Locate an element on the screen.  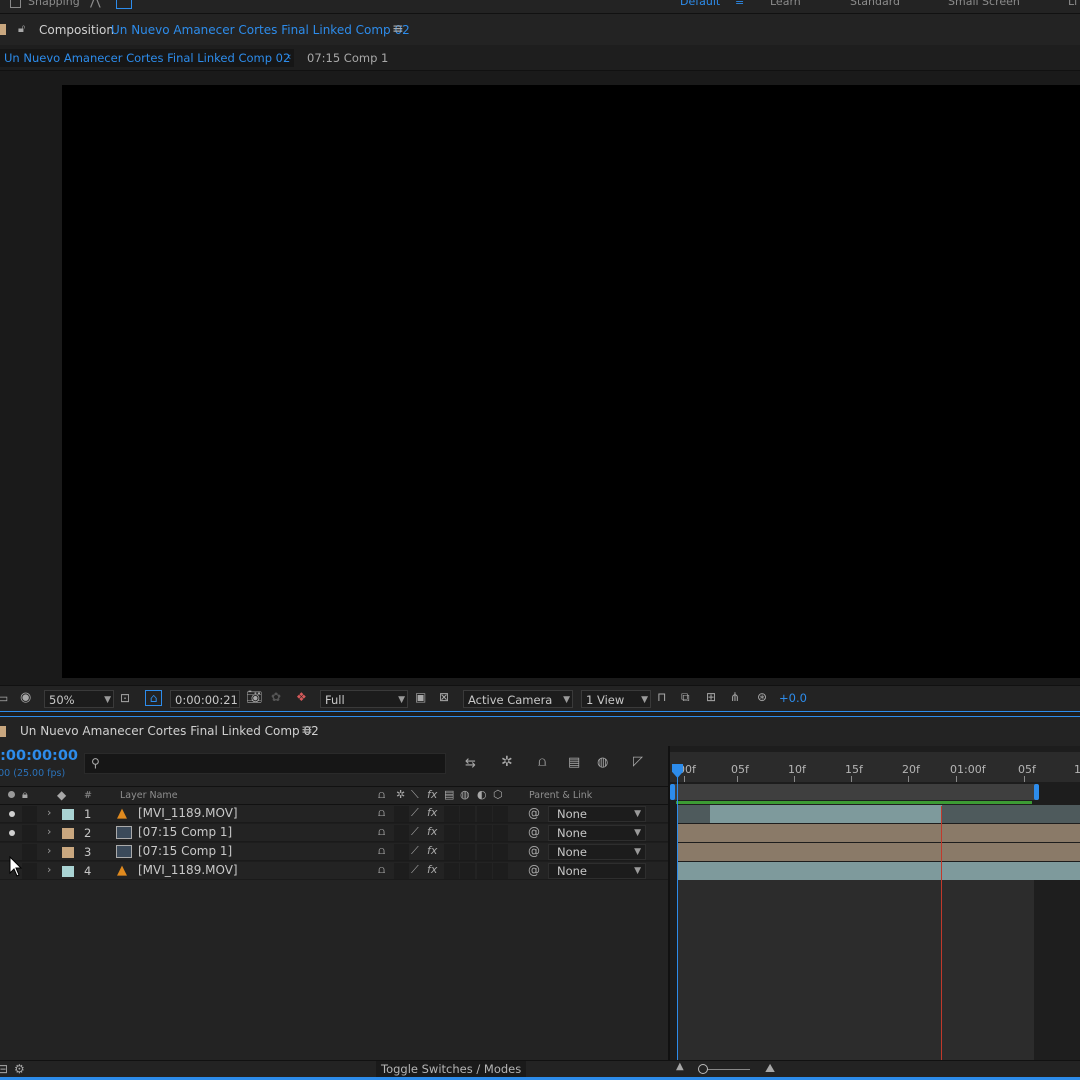
layer-row: › 1 ▲ [MVI_1189.MOV] ⩍ ⟋ fx @ None ▼ is located at coordinates (334, 814).